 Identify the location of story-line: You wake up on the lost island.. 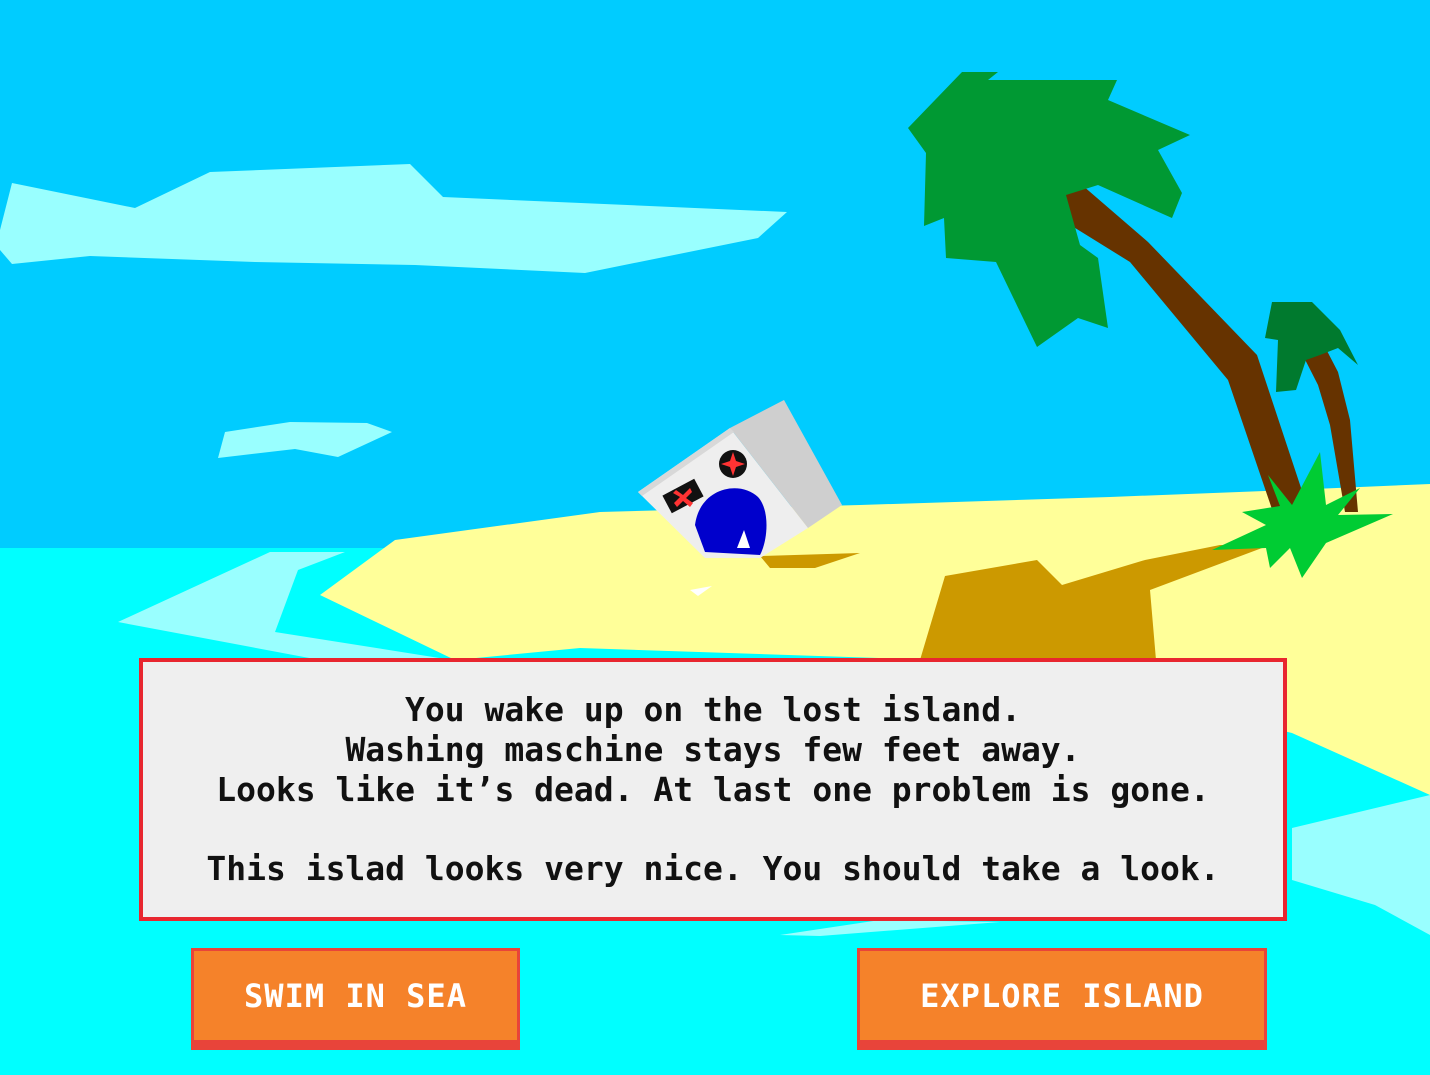
(713, 709).